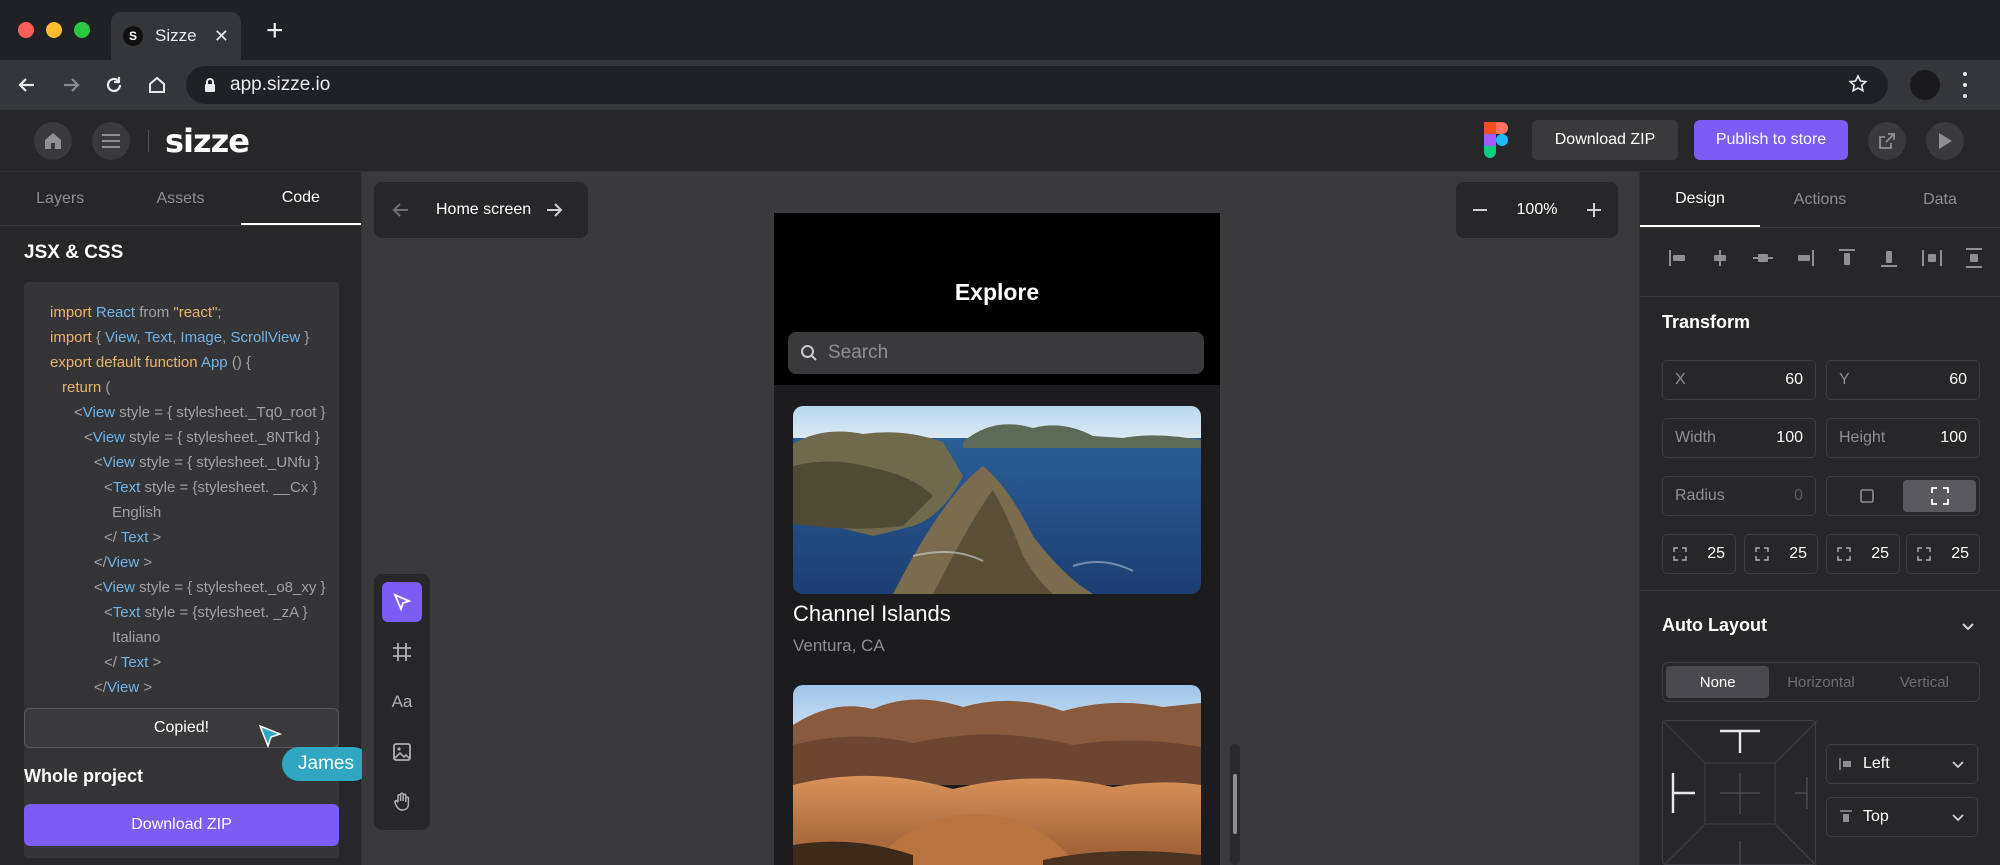  I want to click on zoom-out-icon, so click(1480, 210).